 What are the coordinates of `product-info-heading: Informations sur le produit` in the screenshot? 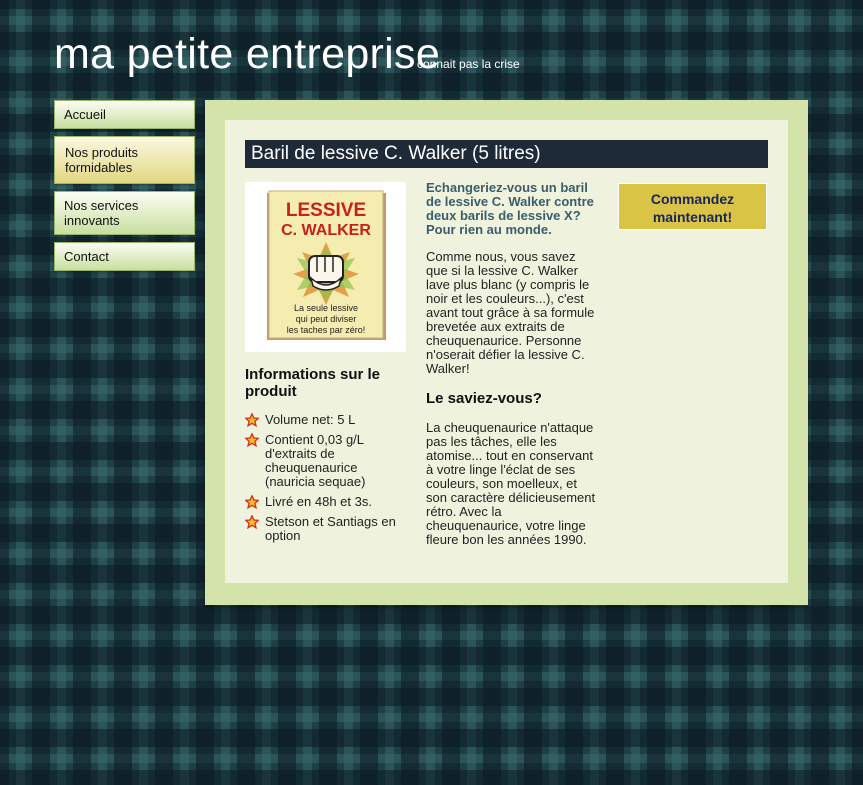 It's located at (313, 383).